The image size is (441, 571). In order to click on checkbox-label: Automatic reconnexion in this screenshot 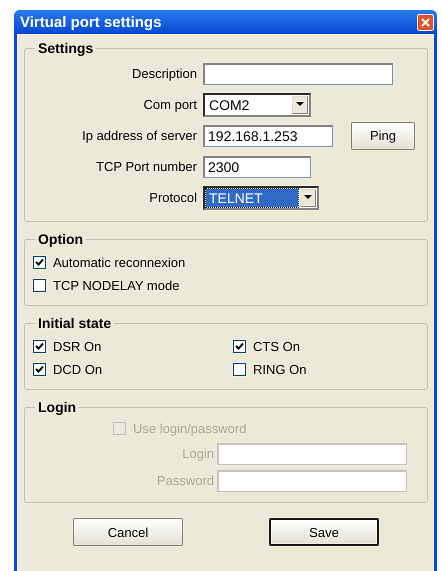, I will do `click(119, 262)`.